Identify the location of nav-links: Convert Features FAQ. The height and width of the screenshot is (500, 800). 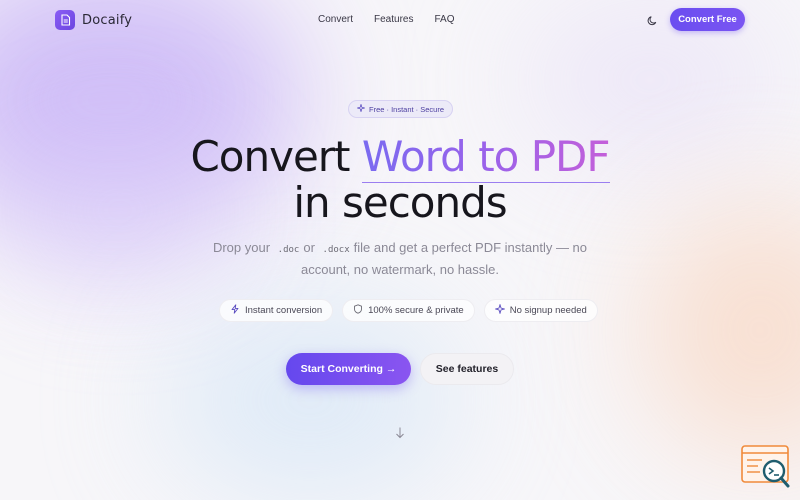
(386, 19).